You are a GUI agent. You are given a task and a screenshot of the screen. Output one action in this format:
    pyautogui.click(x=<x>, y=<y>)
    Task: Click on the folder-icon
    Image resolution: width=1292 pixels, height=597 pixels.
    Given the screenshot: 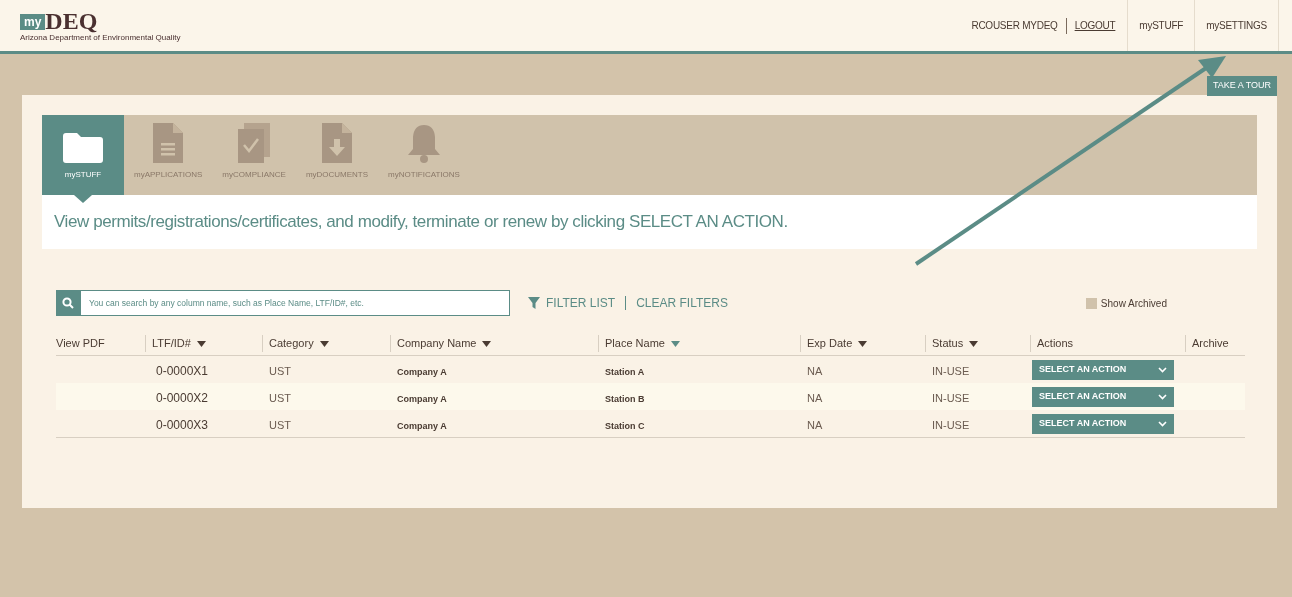 What is the action you would take?
    pyautogui.click(x=83, y=148)
    